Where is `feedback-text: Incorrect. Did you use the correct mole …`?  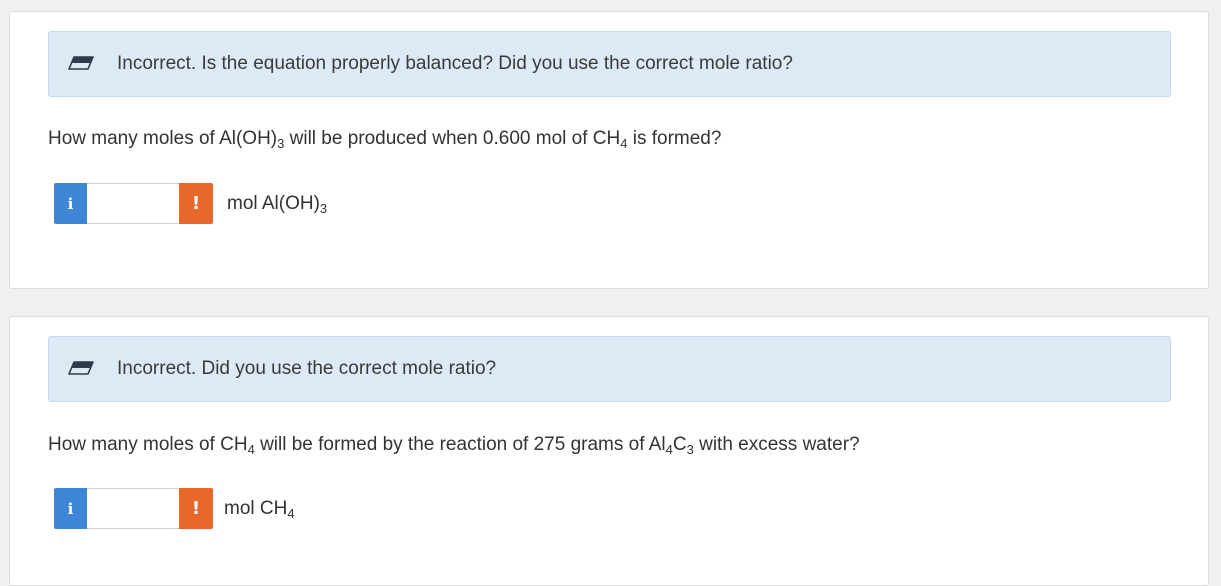 feedback-text: Incorrect. Did you use the correct mole … is located at coordinates (307, 368).